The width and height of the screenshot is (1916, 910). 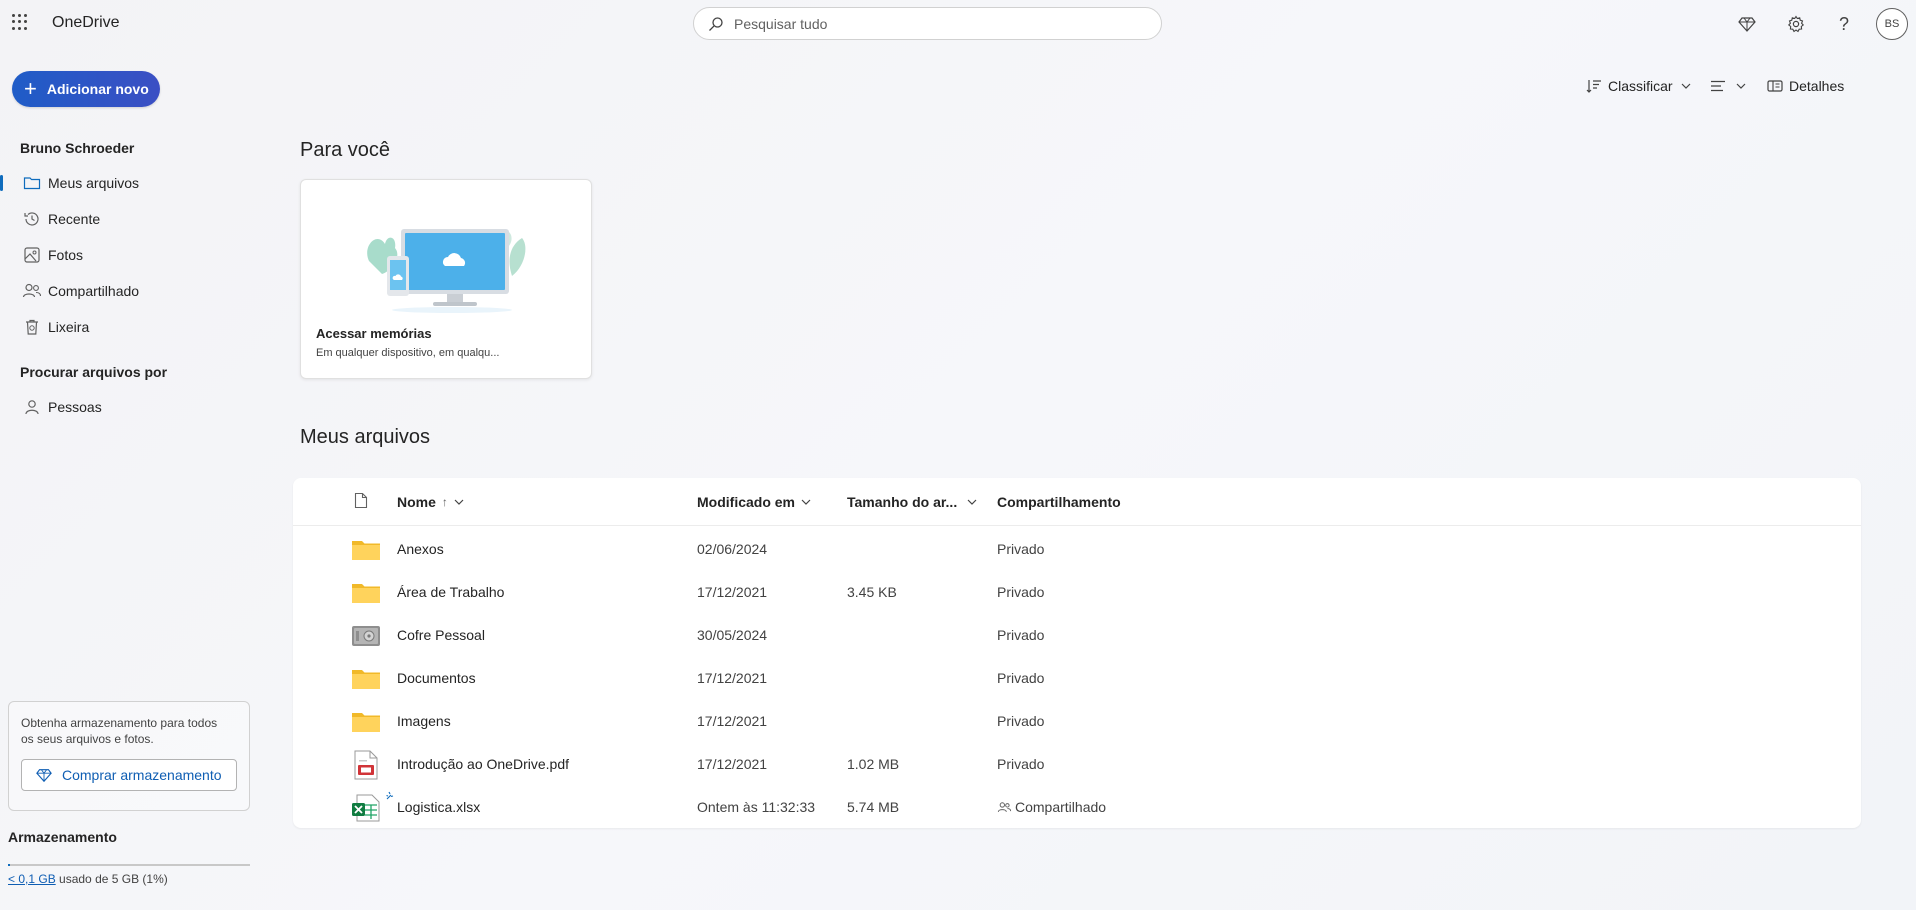 I want to click on file-row-documentos: Documentos 17/12/2021 Privado, so click(x=1077, y=679).